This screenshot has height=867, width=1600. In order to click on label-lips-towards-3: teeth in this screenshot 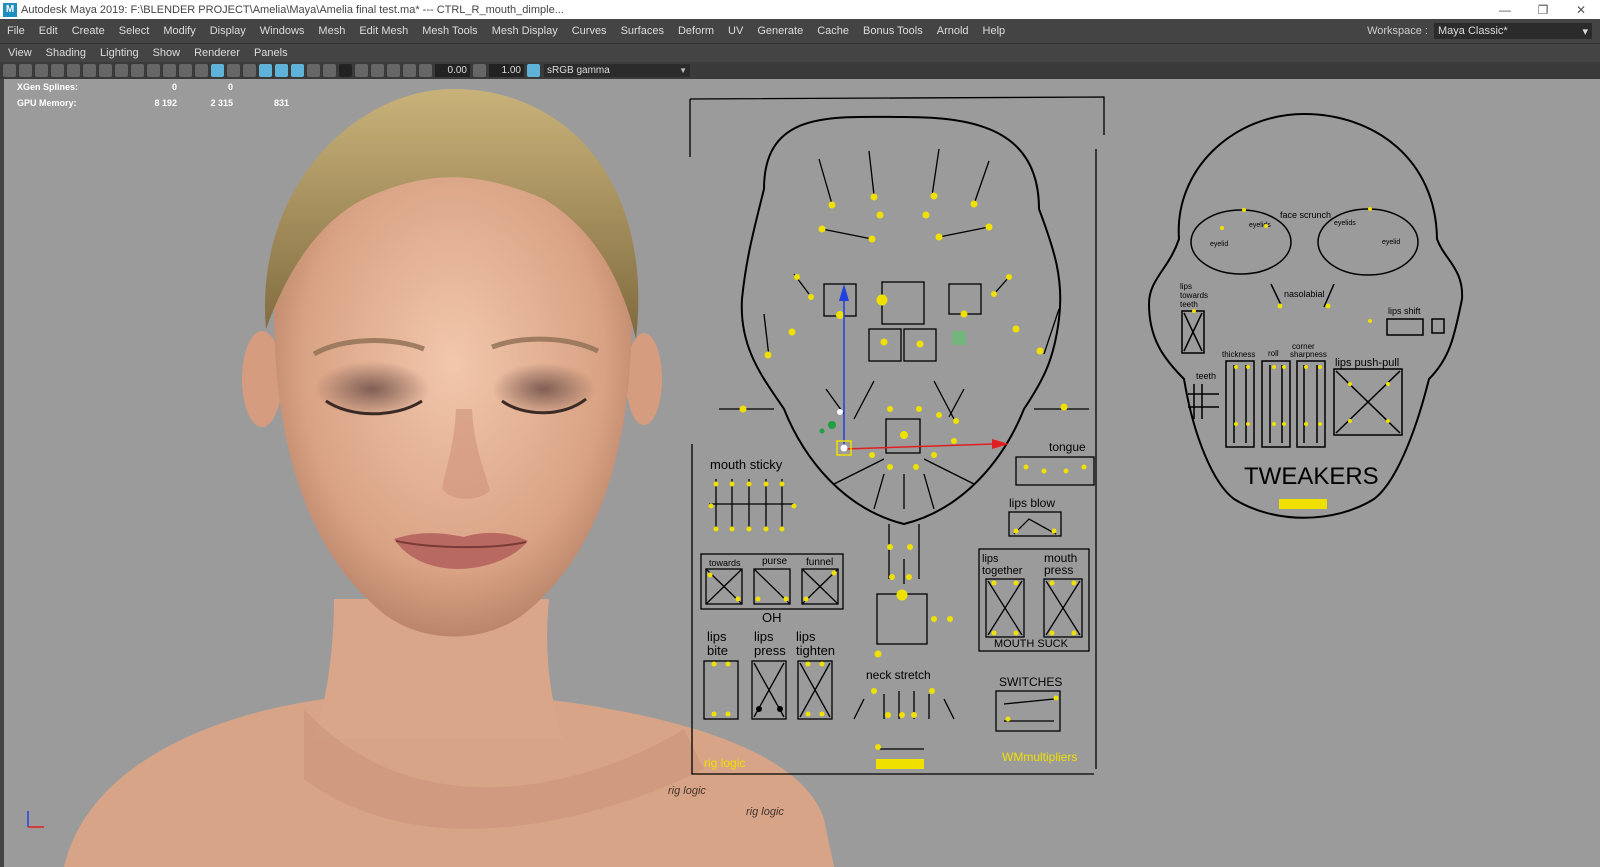, I will do `click(1189, 304)`.